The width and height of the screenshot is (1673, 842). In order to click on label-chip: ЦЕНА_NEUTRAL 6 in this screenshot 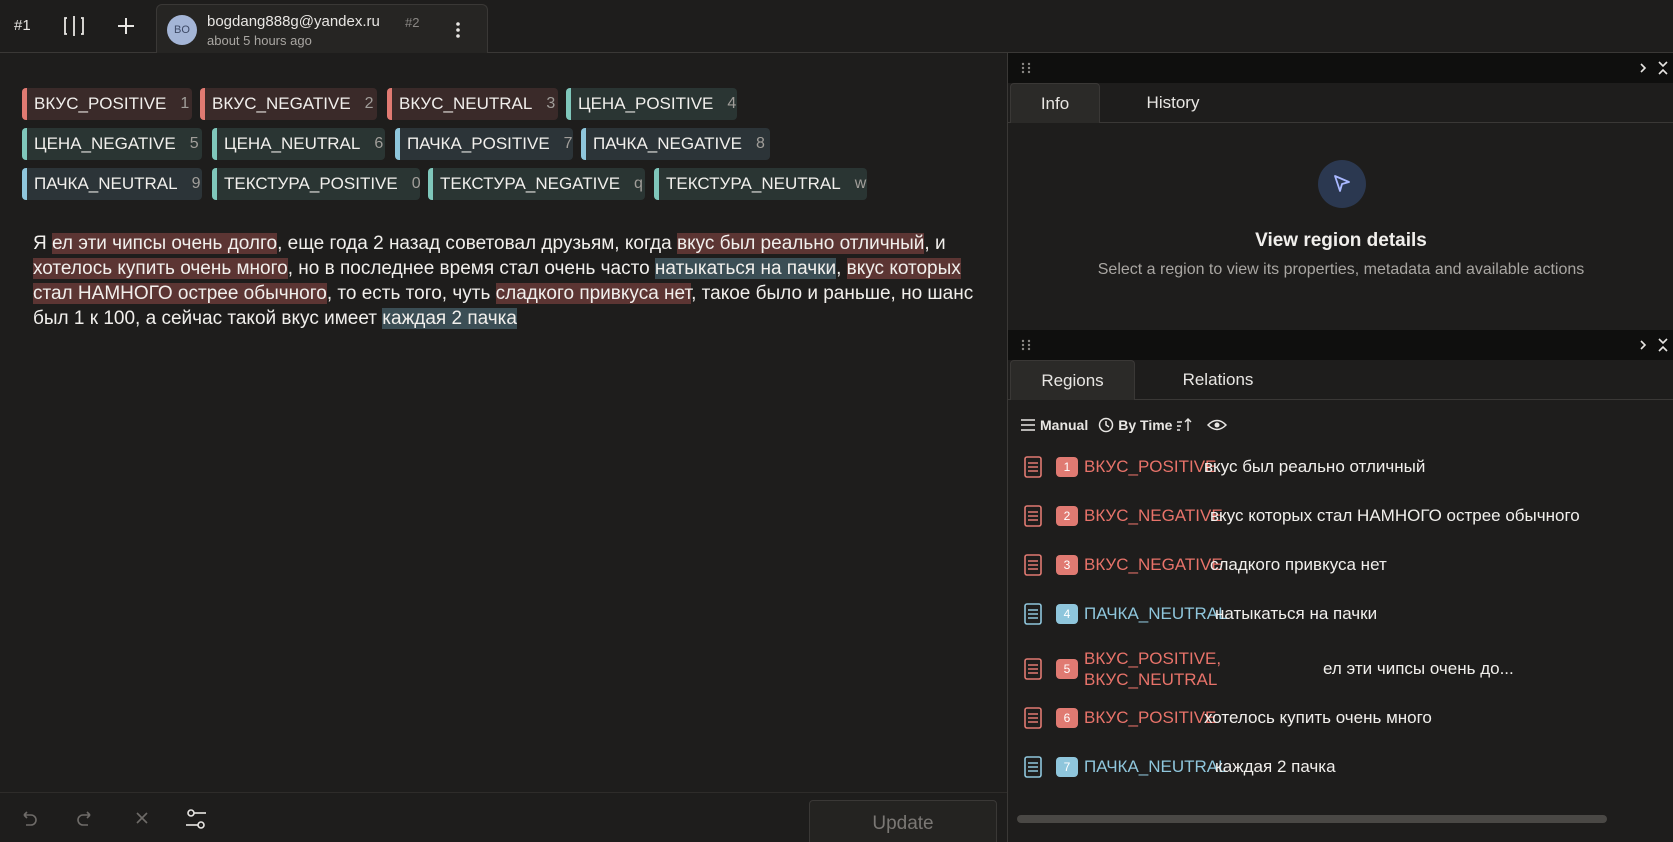, I will do `click(298, 144)`.